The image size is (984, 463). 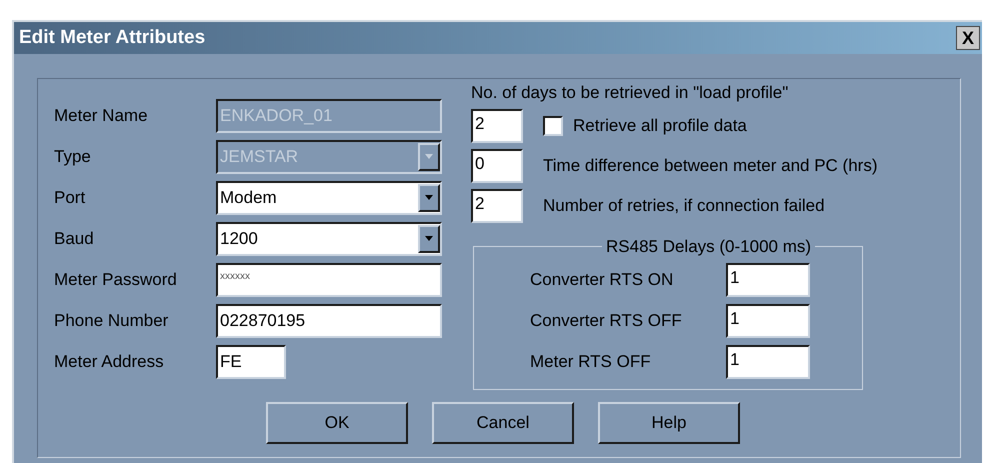 What do you see at coordinates (337, 423) in the screenshot?
I see `dialog-button: OK` at bounding box center [337, 423].